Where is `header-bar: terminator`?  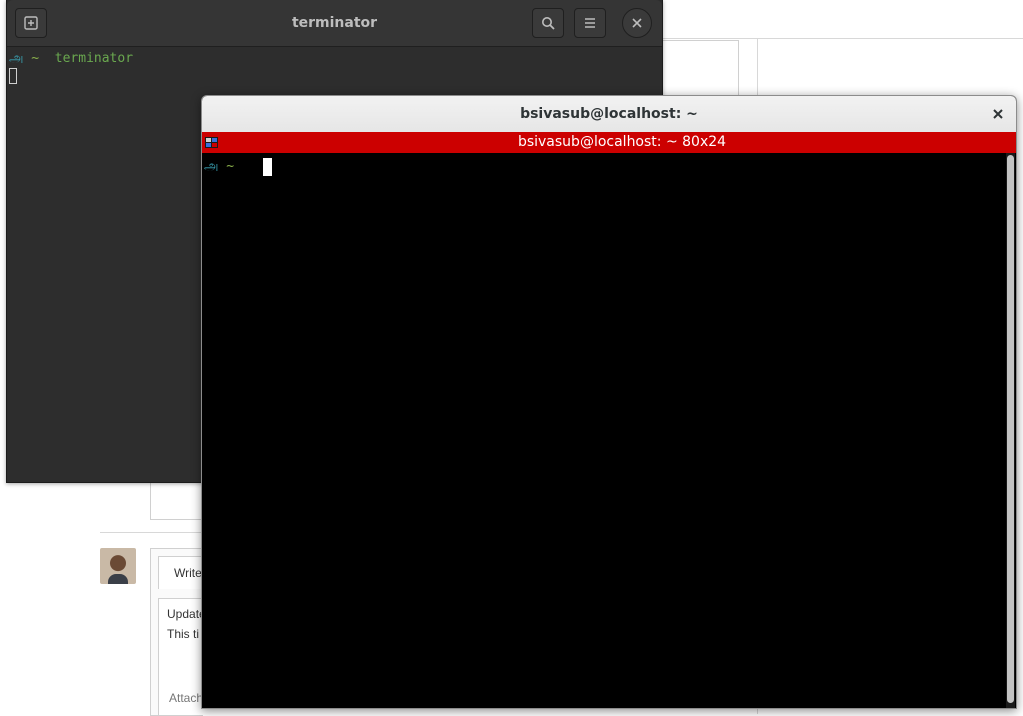
header-bar: terminator is located at coordinates (334, 23).